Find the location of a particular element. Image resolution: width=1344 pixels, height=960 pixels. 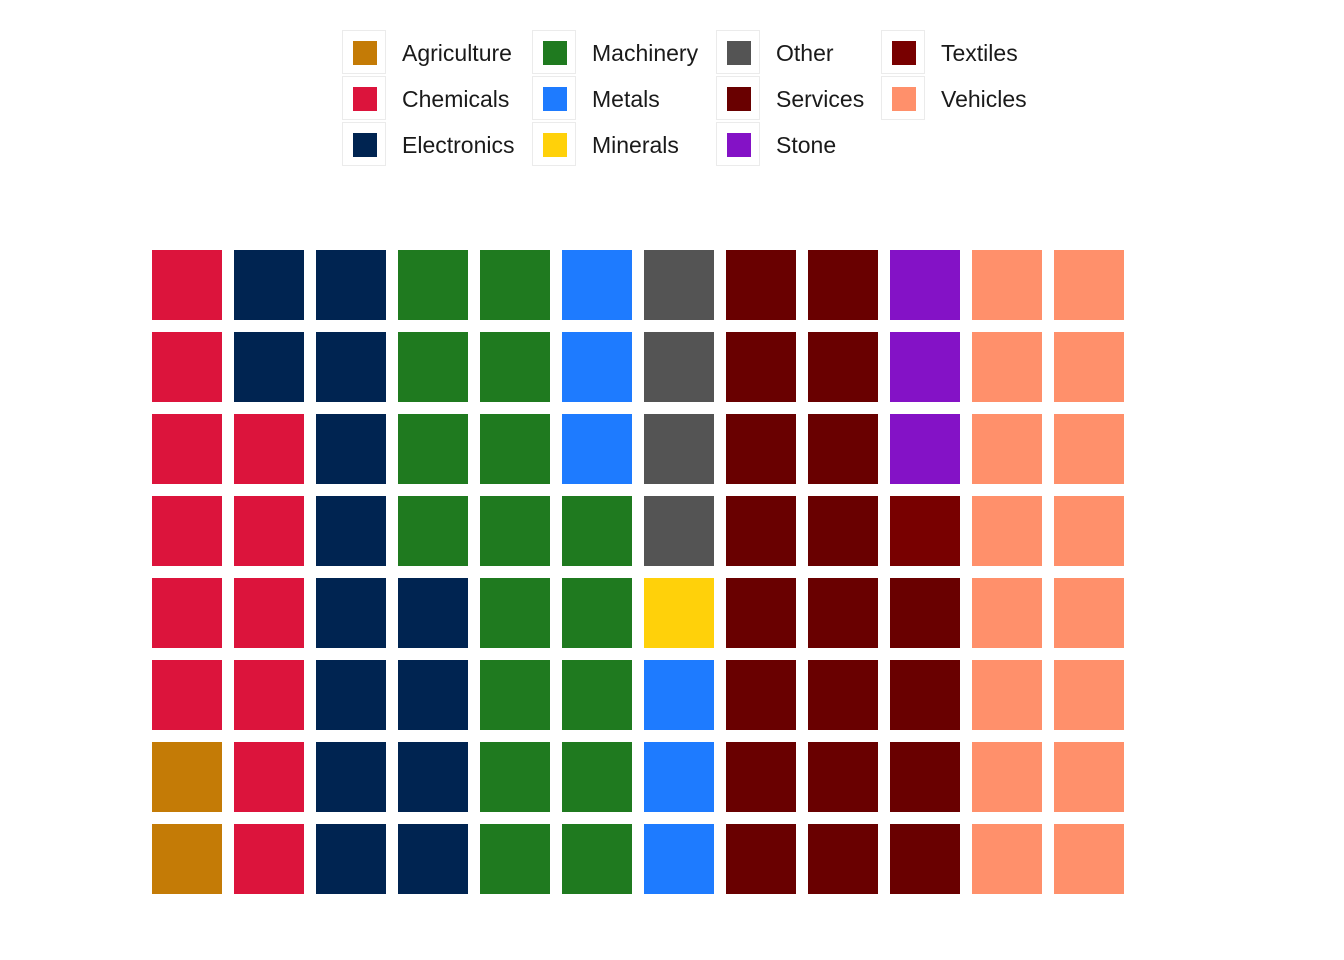

waffle-tile-minerals is located at coordinates (679, 613).